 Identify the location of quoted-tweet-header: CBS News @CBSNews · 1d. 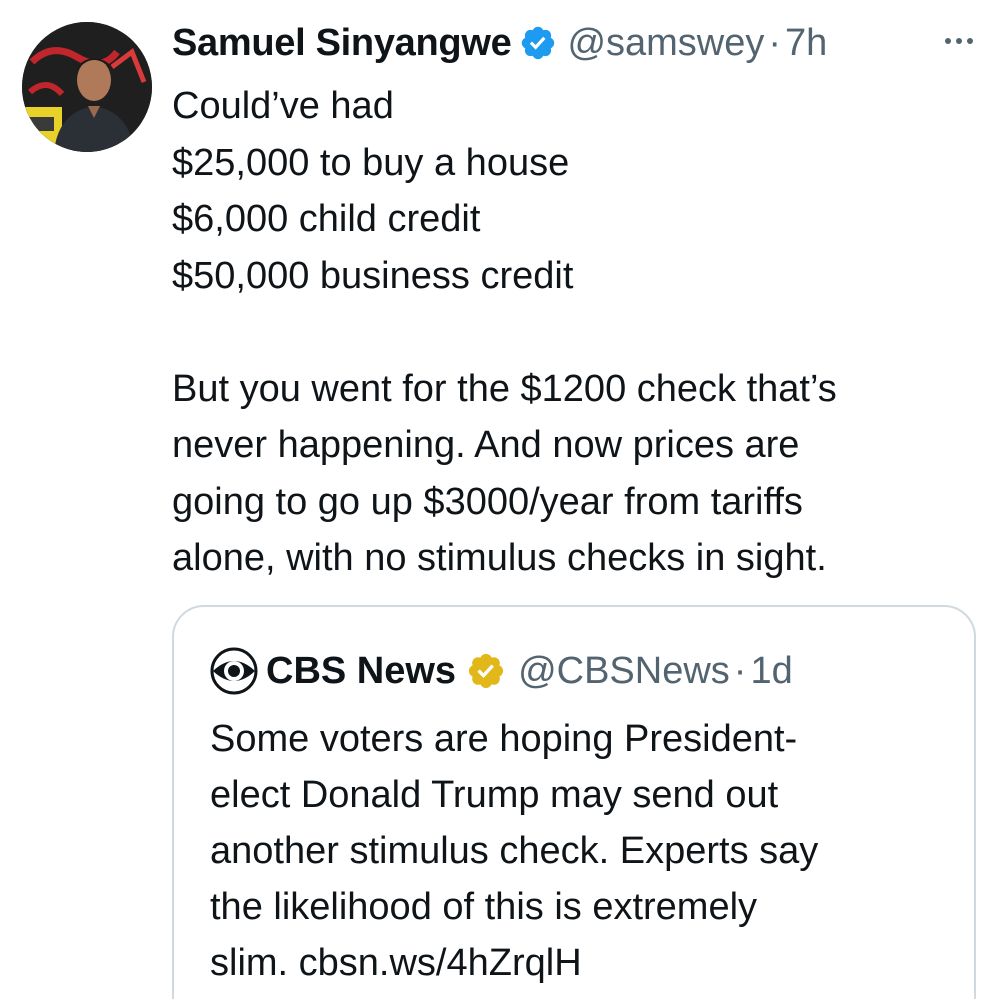
(501, 671).